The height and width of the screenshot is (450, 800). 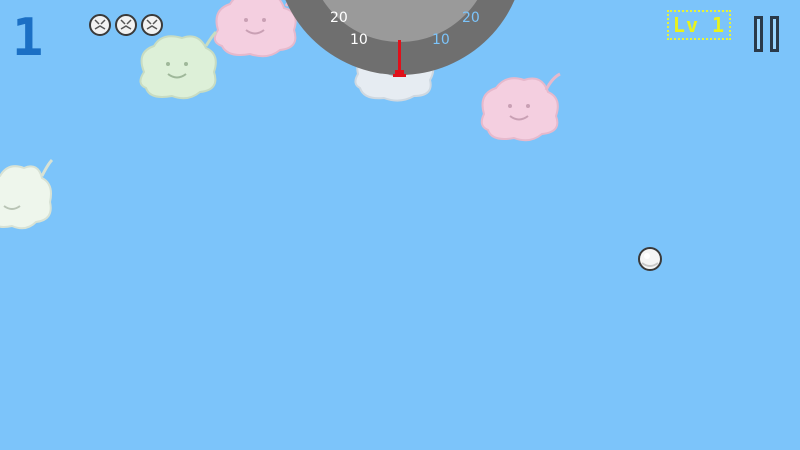 What do you see at coordinates (471, 18) in the screenshot?
I see `gauge-tick-label-right-outer: 20` at bounding box center [471, 18].